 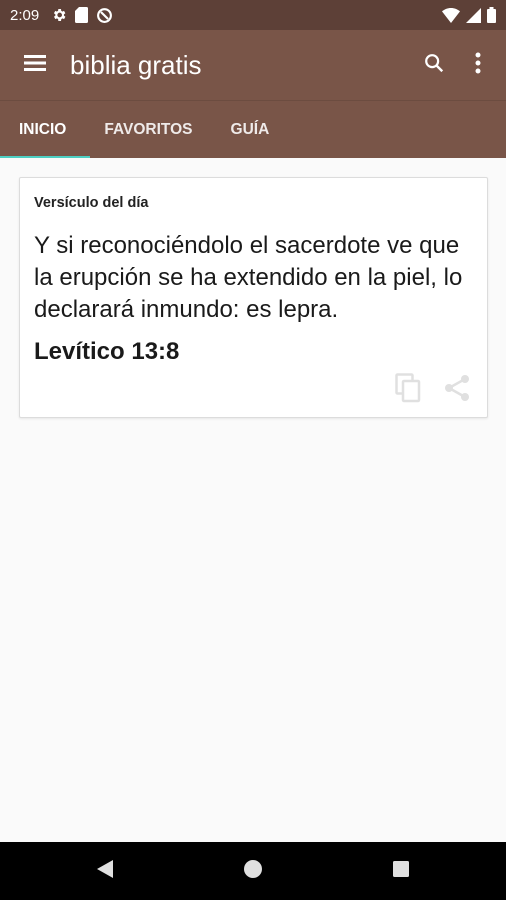 I want to click on back-icon, so click(x=105, y=871).